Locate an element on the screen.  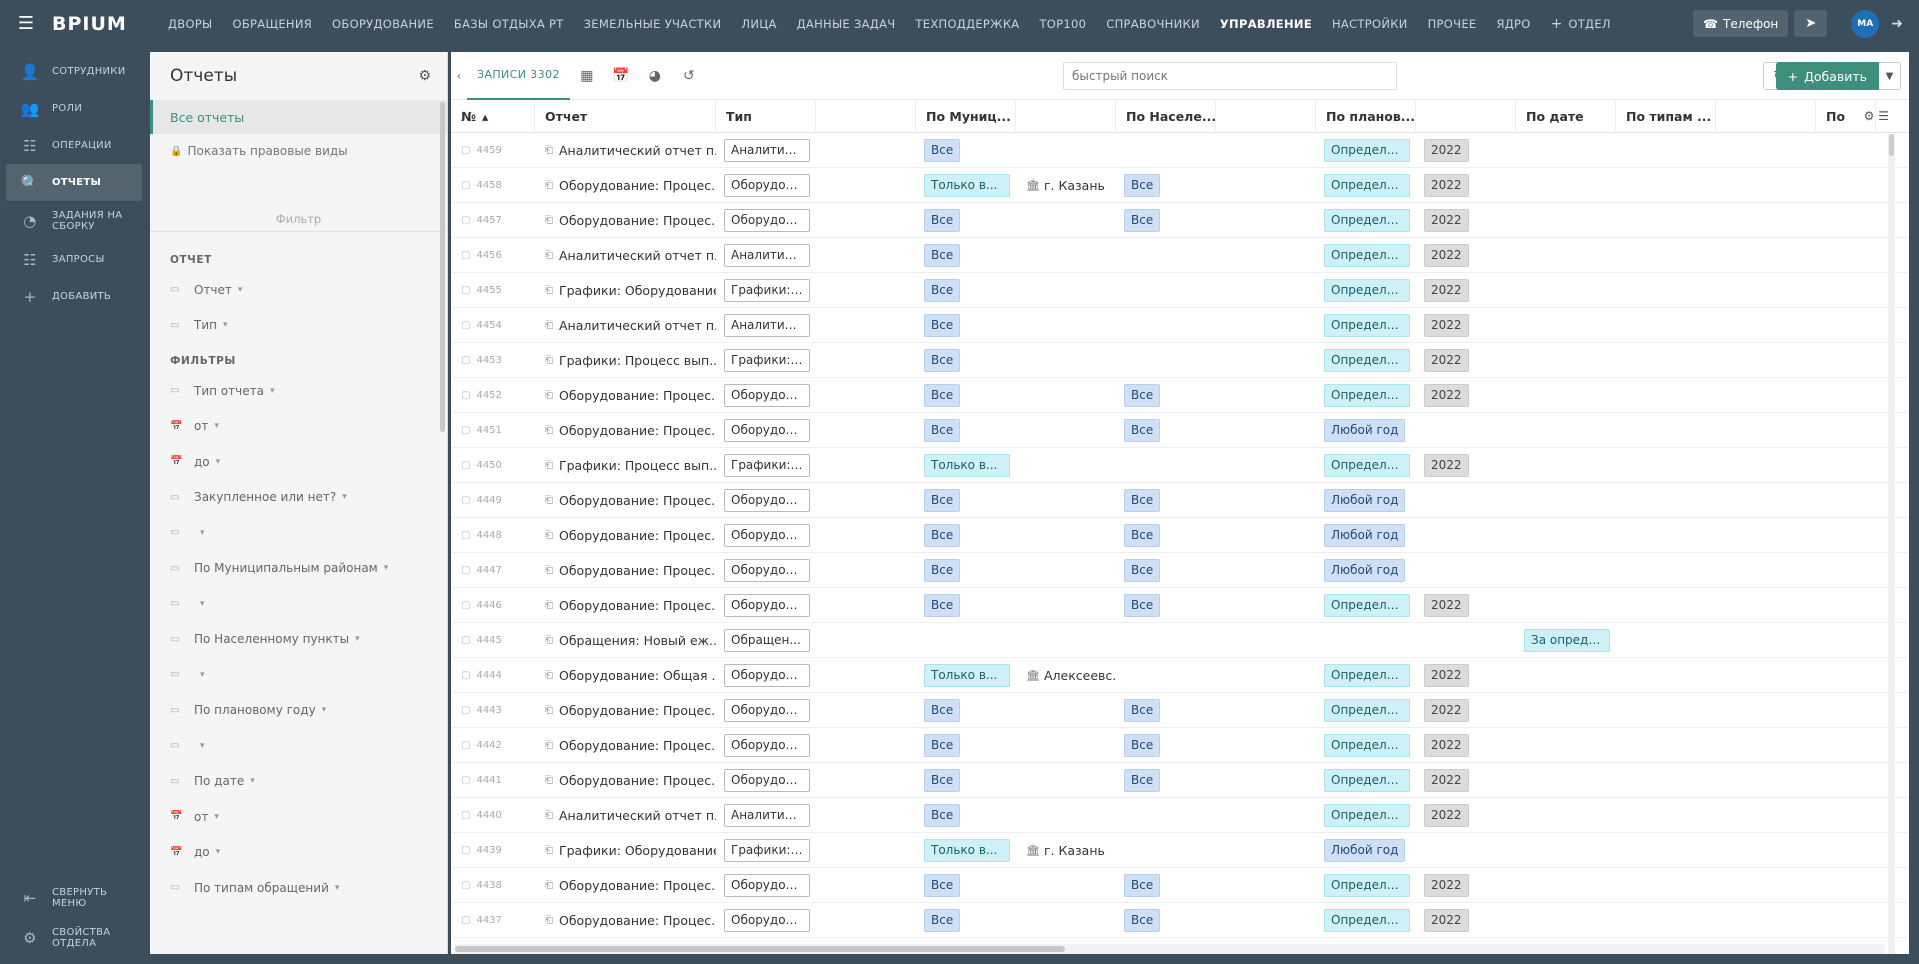
topnav-item: ЗЕМЕЛЬНЫЕ УЧАСТКИ is located at coordinates (653, 24).